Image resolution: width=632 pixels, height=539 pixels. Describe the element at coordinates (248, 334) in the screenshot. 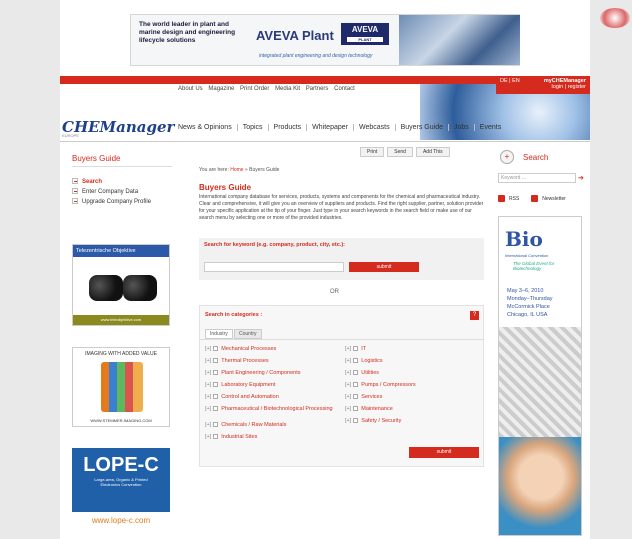

I see `tab-country: Country` at that location.